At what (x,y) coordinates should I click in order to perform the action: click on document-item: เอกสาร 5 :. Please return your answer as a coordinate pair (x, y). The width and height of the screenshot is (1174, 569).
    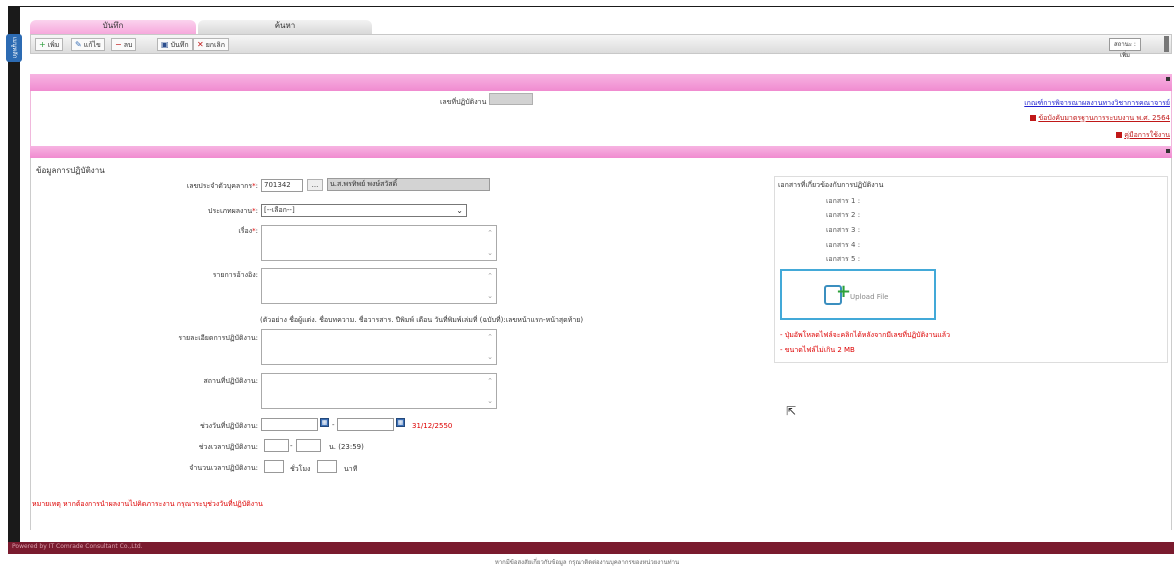
    Looking at the image, I should click on (843, 259).